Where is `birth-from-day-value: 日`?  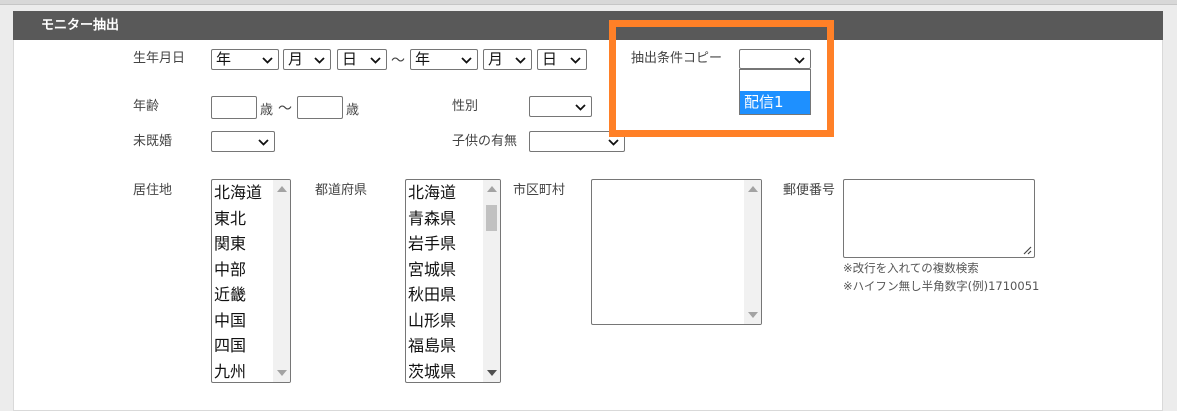 birth-from-day-value: 日 is located at coordinates (350, 59).